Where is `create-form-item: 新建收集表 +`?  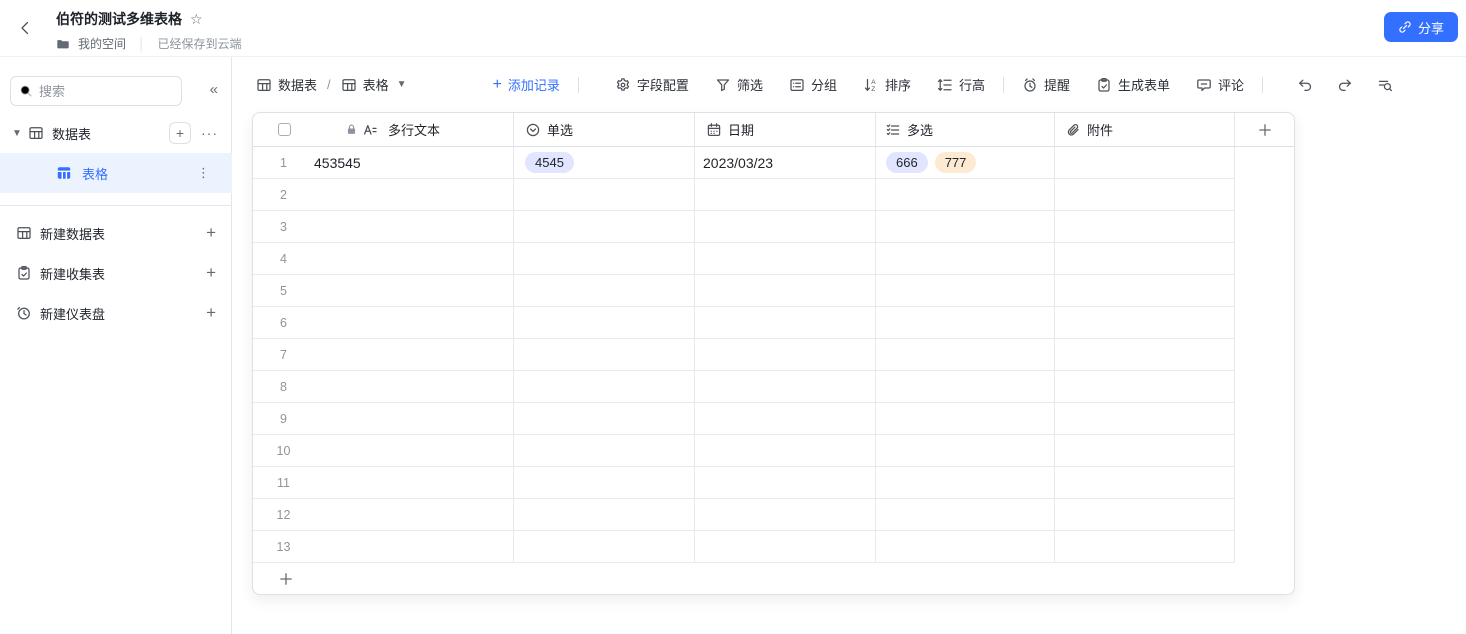 create-form-item: 新建收集表 + is located at coordinates (116, 273).